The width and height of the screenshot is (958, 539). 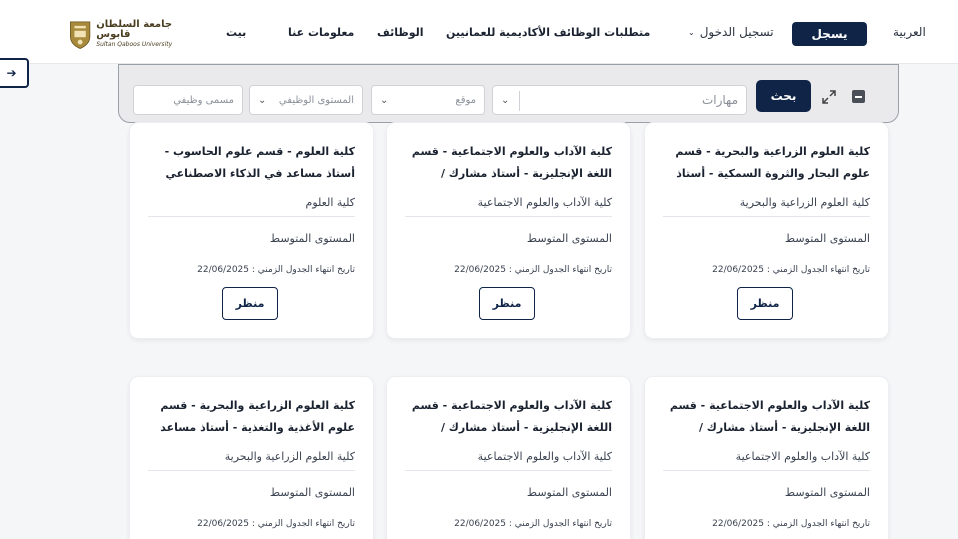 I want to click on login-dropdown: ⌄ تسجيل الدخول, so click(x=731, y=32).